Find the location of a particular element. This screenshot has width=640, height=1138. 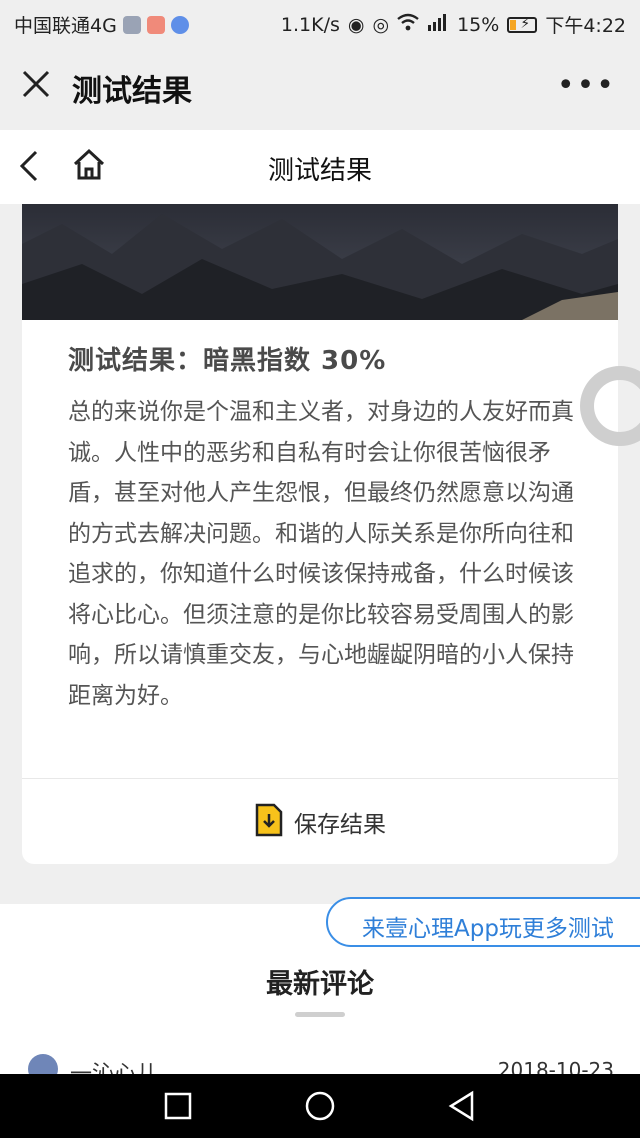

save-result-label: 保存结果 is located at coordinates (340, 824).